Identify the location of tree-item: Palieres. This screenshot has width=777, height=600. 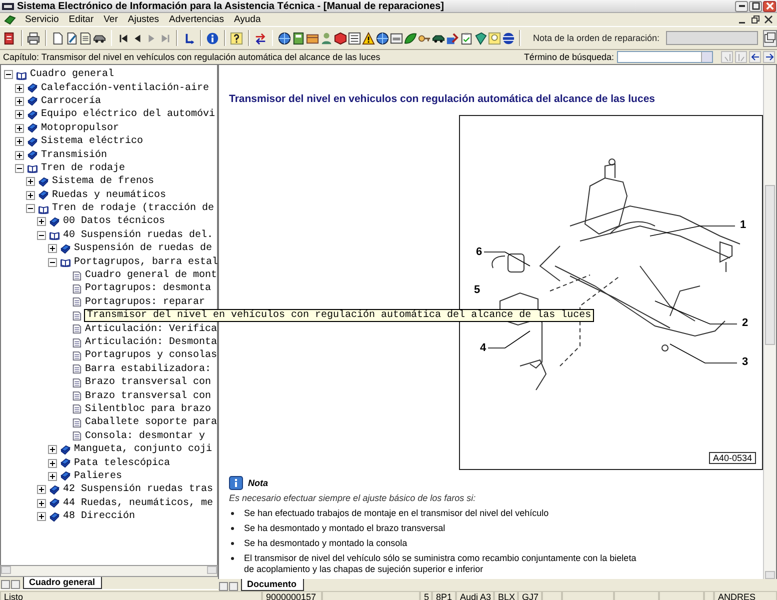
(98, 476).